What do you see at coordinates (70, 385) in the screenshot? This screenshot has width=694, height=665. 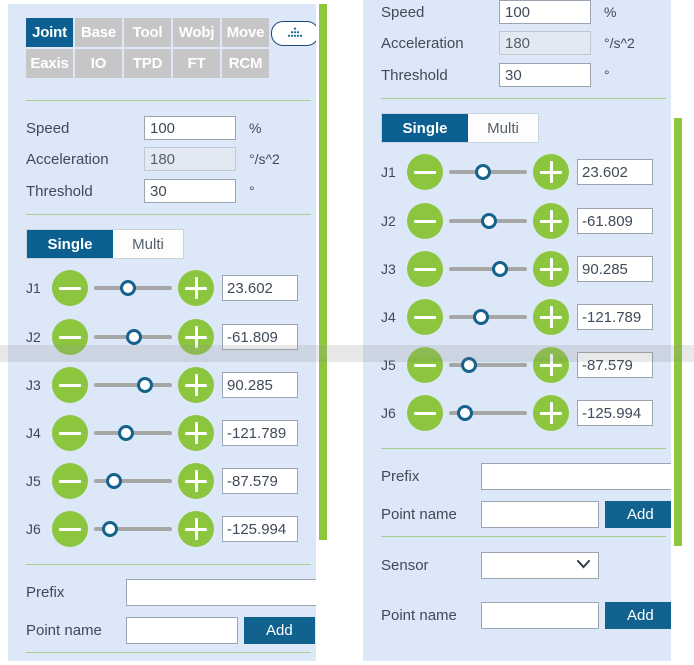 I see `minus-icon-j3` at bounding box center [70, 385].